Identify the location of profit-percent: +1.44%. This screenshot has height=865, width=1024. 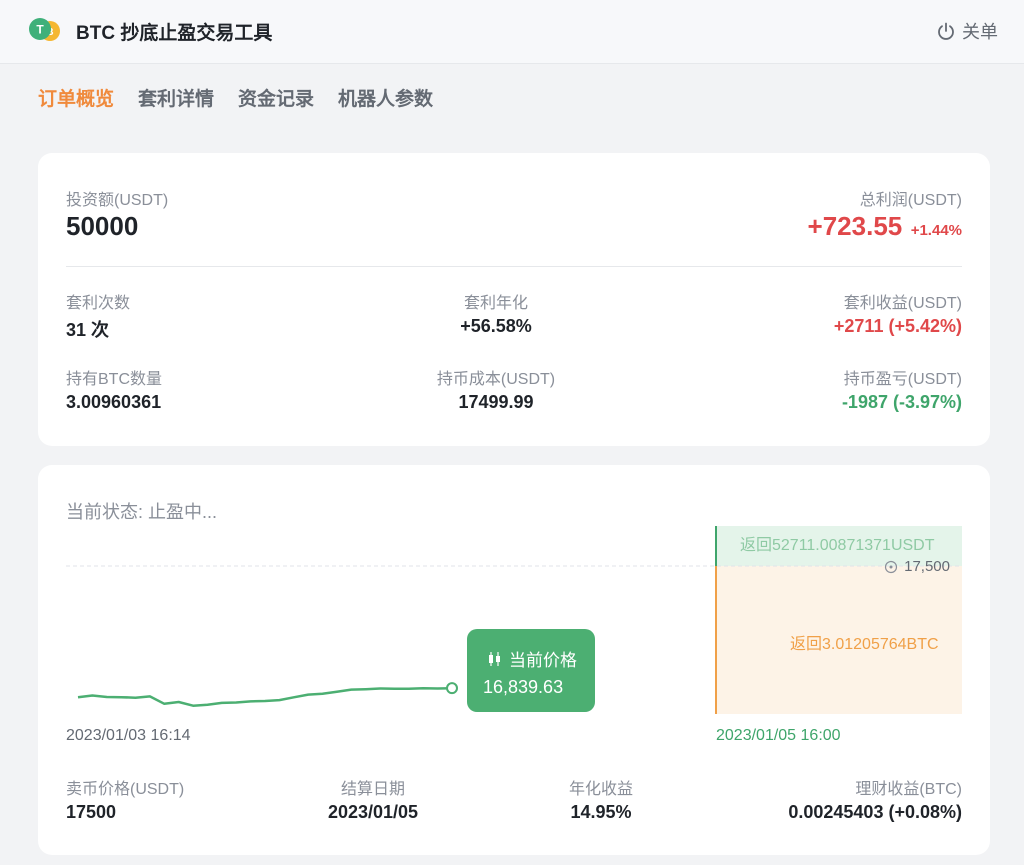
(936, 230).